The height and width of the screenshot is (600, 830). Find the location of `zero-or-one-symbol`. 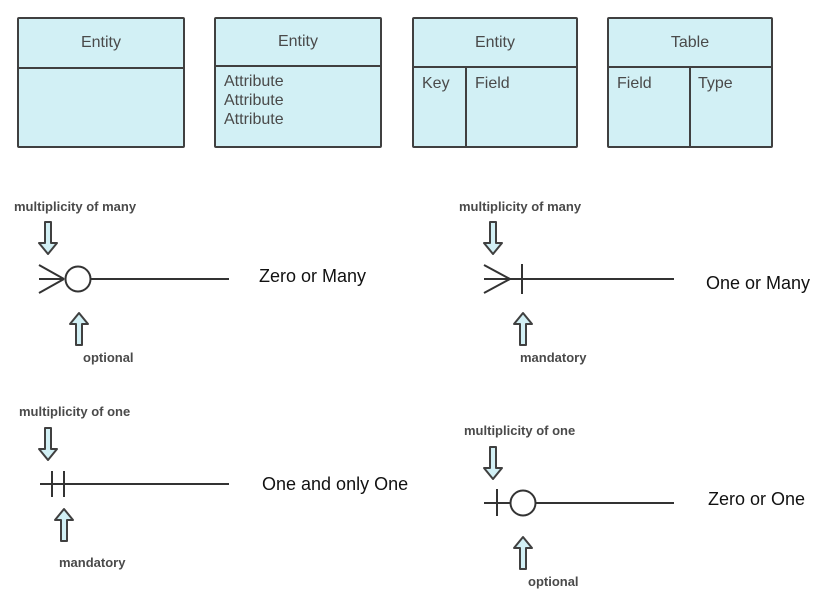

zero-or-one-symbol is located at coordinates (579, 503).